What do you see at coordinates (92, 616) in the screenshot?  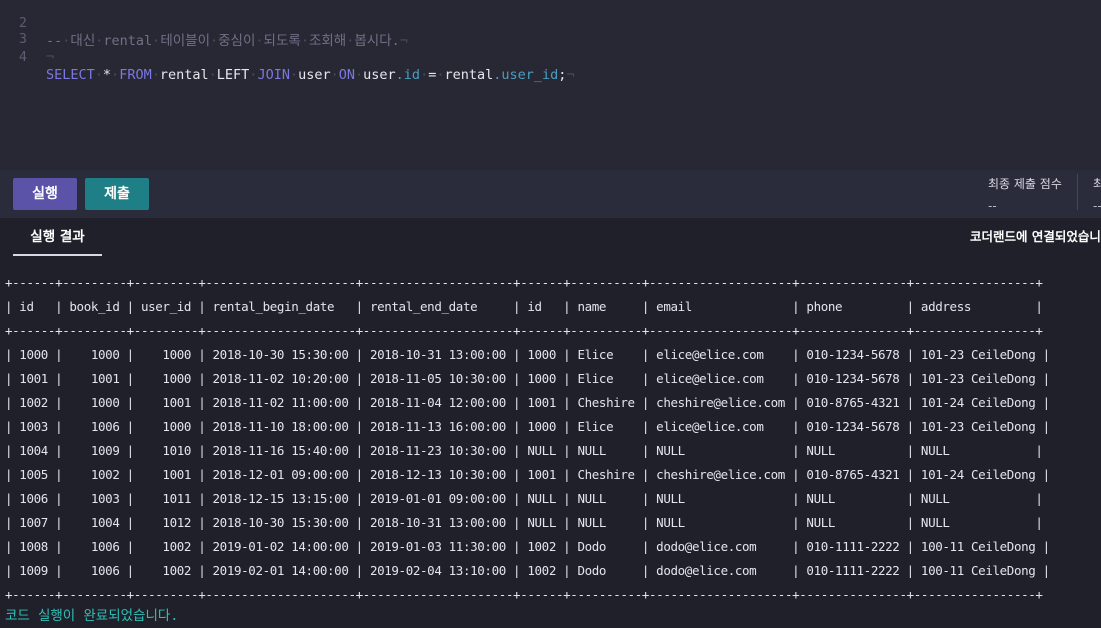 I see `execution-status: 코드 실행이 완료되었습니다.` at bounding box center [92, 616].